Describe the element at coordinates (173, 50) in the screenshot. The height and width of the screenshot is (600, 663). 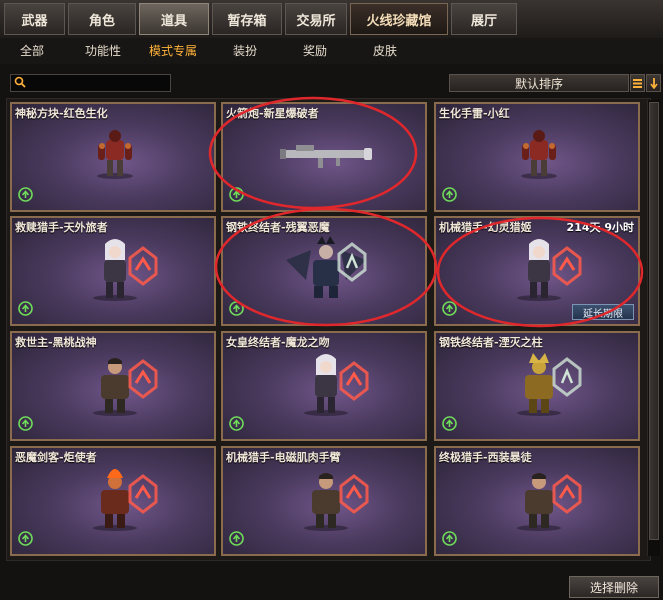
I see `subtab-mode-exclusive: 模式专属` at that location.